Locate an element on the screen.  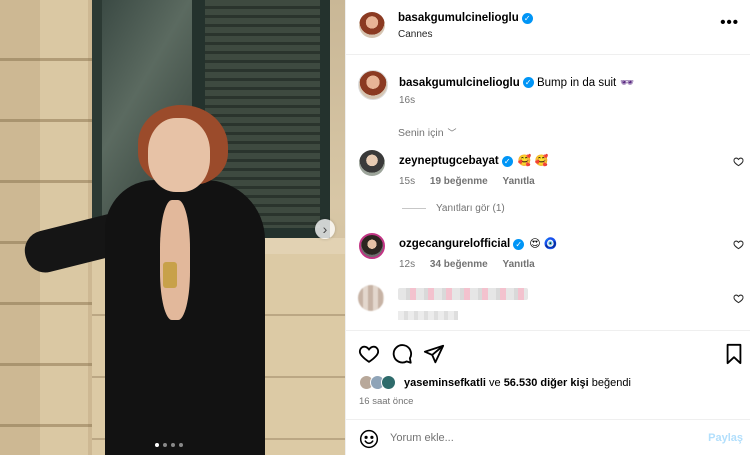
comment-meta-blurred is located at coordinates (428, 315).